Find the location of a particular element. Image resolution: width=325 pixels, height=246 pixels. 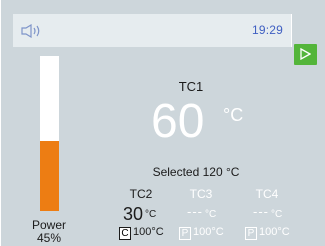

channel-tc2: TC2 30 °C C 100°C is located at coordinates (141, 213).